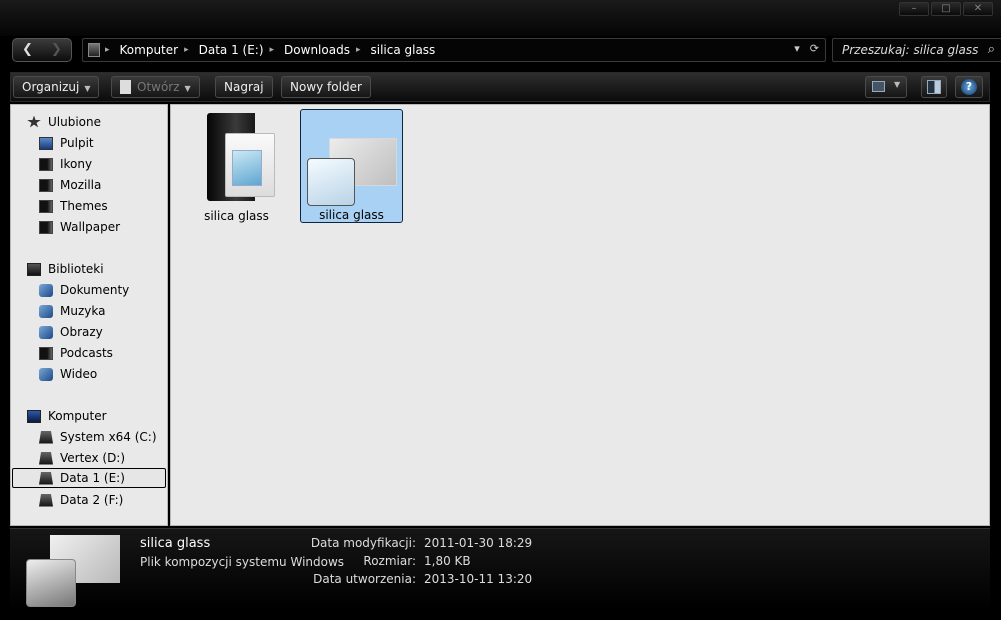 This screenshot has width=1001, height=620. What do you see at coordinates (478, 543) in the screenshot?
I see `modified-value: 2011-01-30 18:29` at bounding box center [478, 543].